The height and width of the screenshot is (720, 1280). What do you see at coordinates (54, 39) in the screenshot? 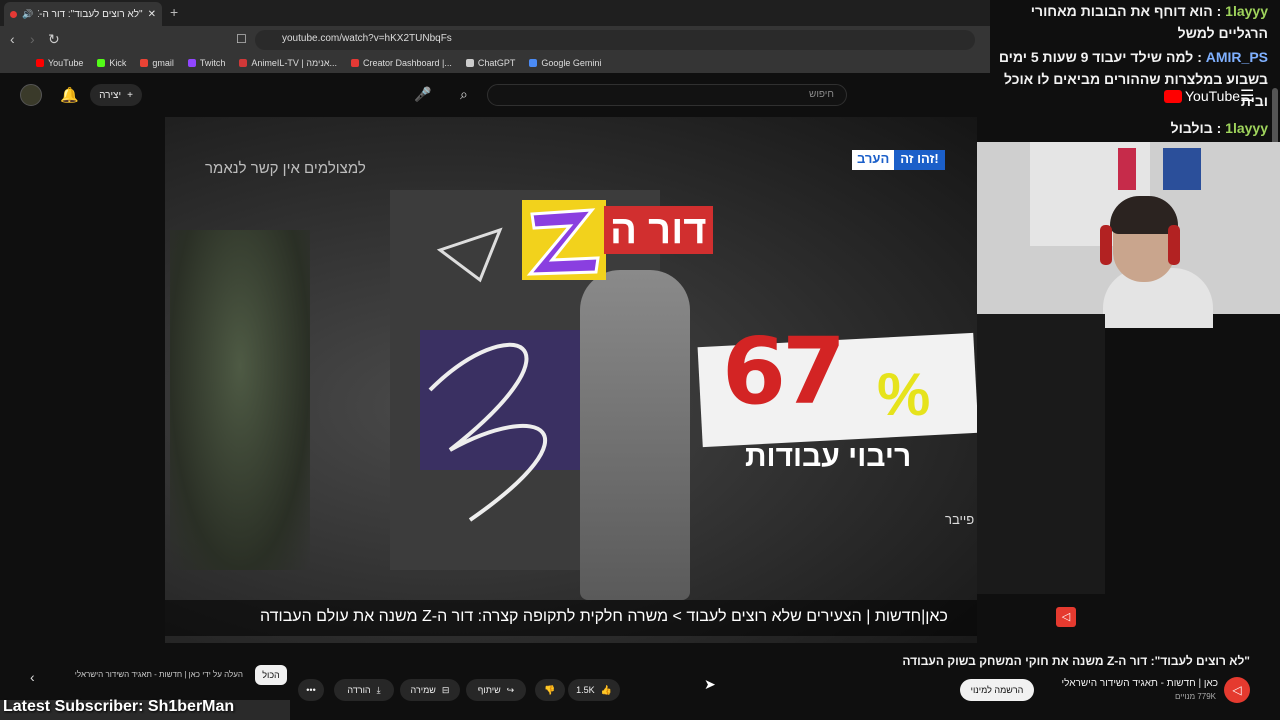
I see `reload-icon: ↻` at bounding box center [54, 39].